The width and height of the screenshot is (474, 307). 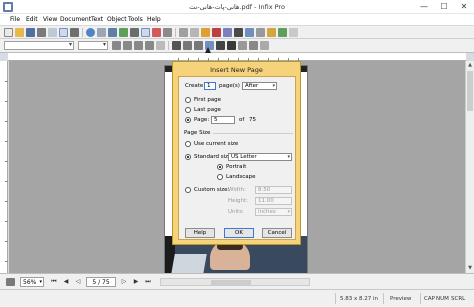 What do you see at coordinates (188, 110) in the screenshot?
I see `last-page-radio` at bounding box center [188, 110].